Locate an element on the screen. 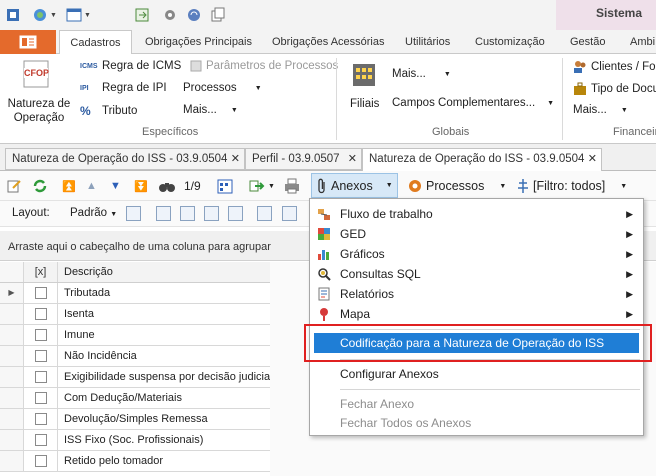  campos-complementares-button: Campos Complementares... ▼ is located at coordinates (473, 103).